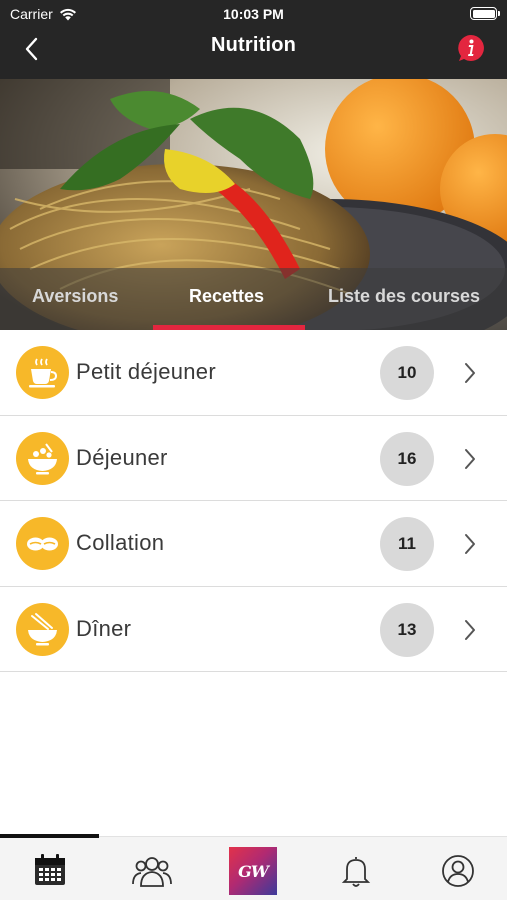 The width and height of the screenshot is (507, 900). I want to click on profile-icon, so click(458, 871).